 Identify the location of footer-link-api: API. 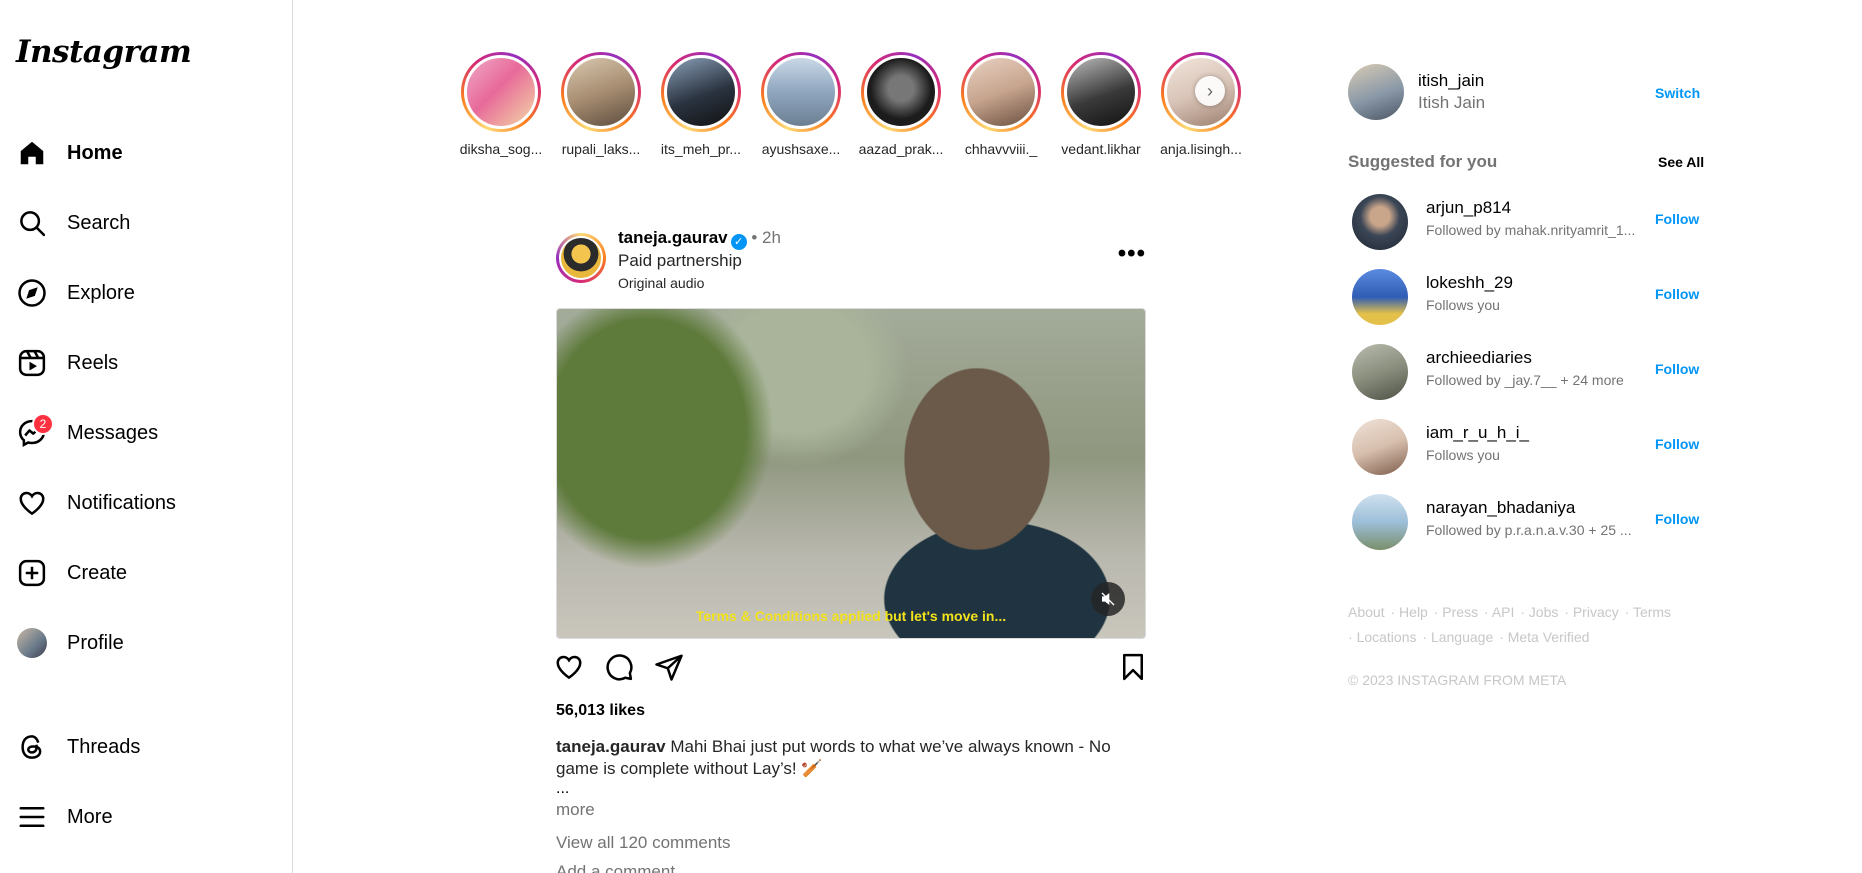
(1503, 612).